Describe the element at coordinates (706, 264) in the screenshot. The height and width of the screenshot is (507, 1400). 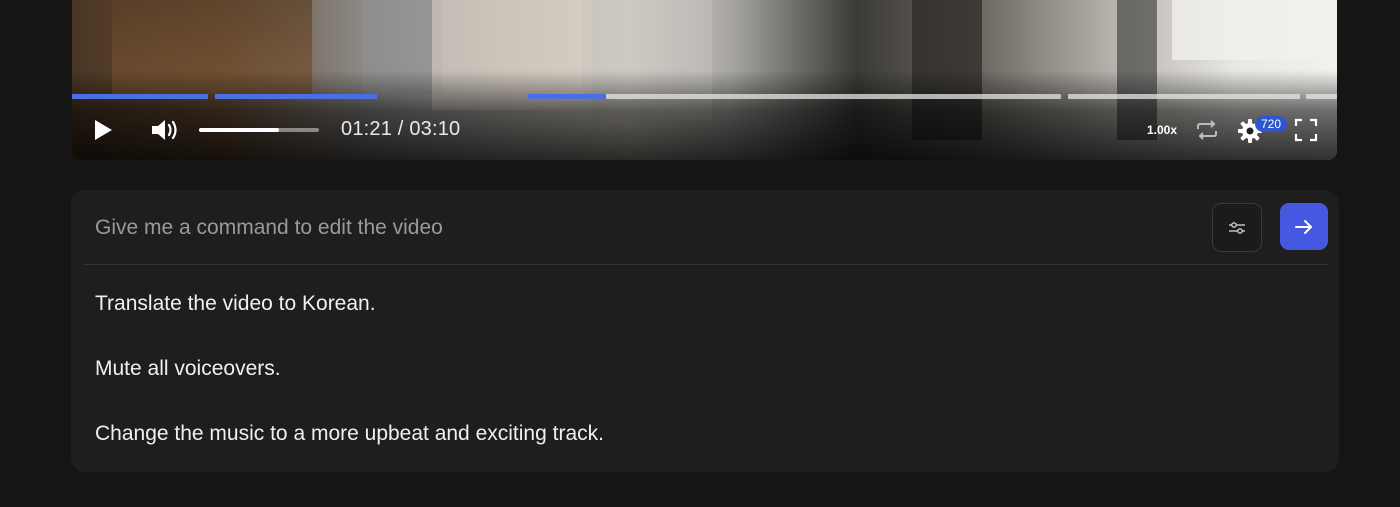
I see `divider` at that location.